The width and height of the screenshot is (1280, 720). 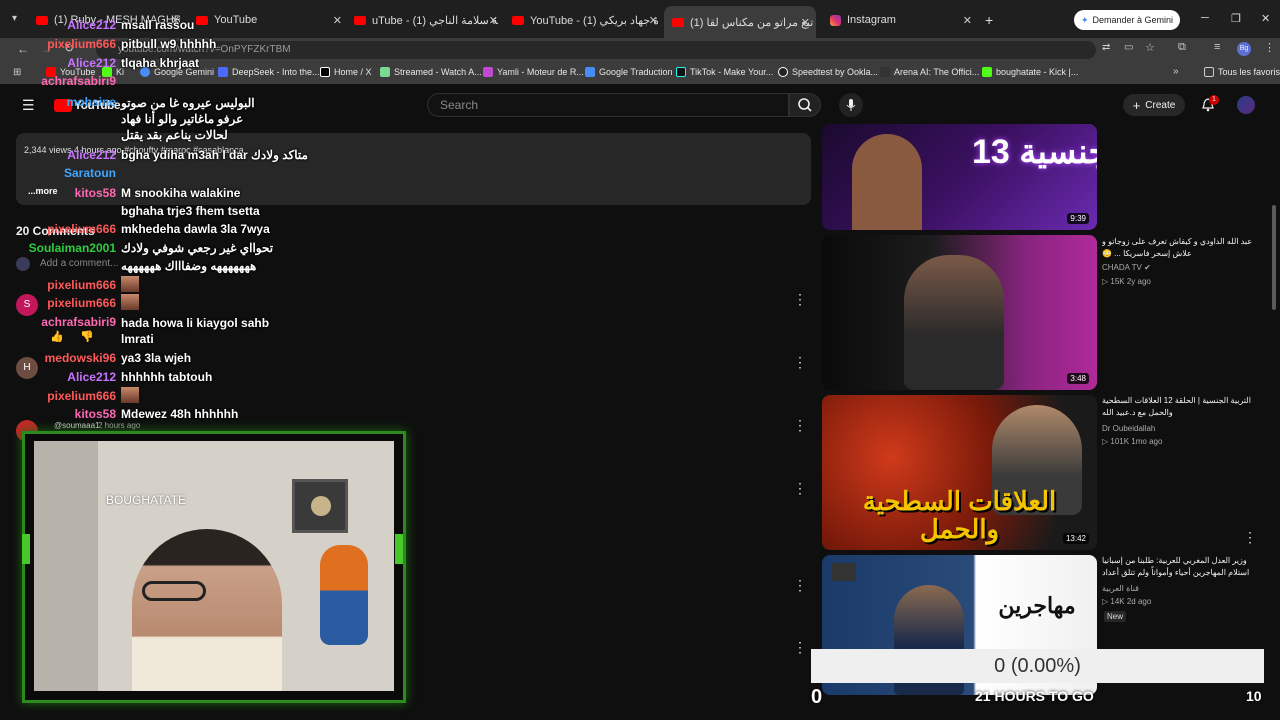 I want to click on x-icon, so click(x=325, y=72).